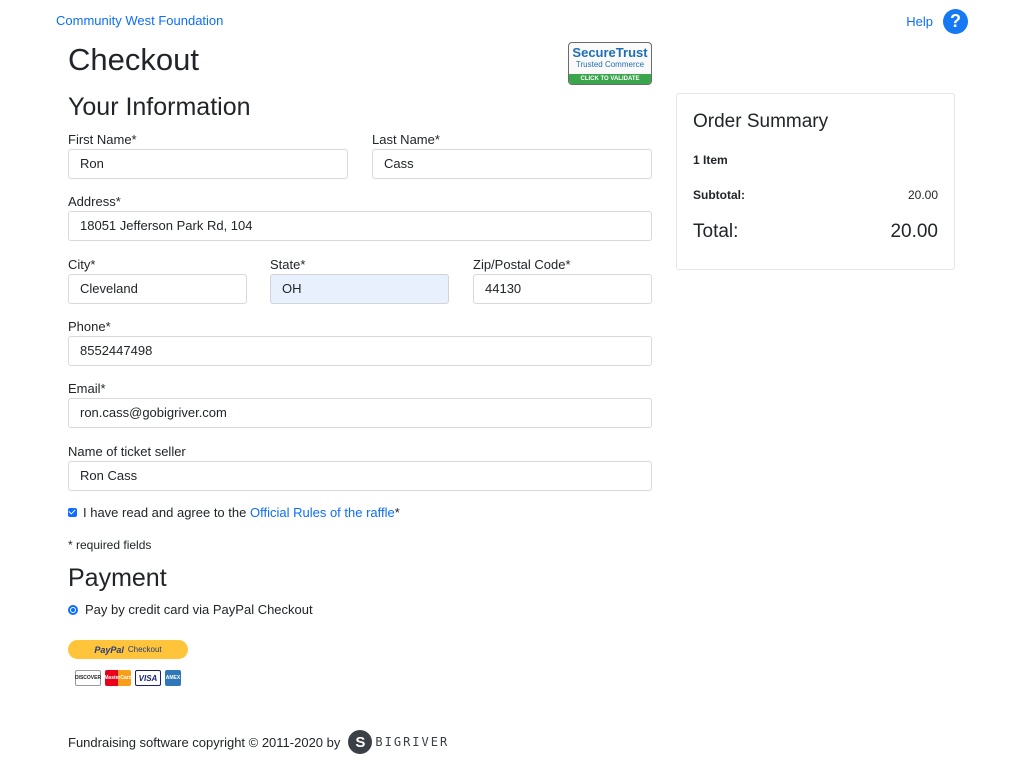 This screenshot has height=783, width=1024. What do you see at coordinates (72, 512) in the screenshot?
I see `agree-checkbox` at bounding box center [72, 512].